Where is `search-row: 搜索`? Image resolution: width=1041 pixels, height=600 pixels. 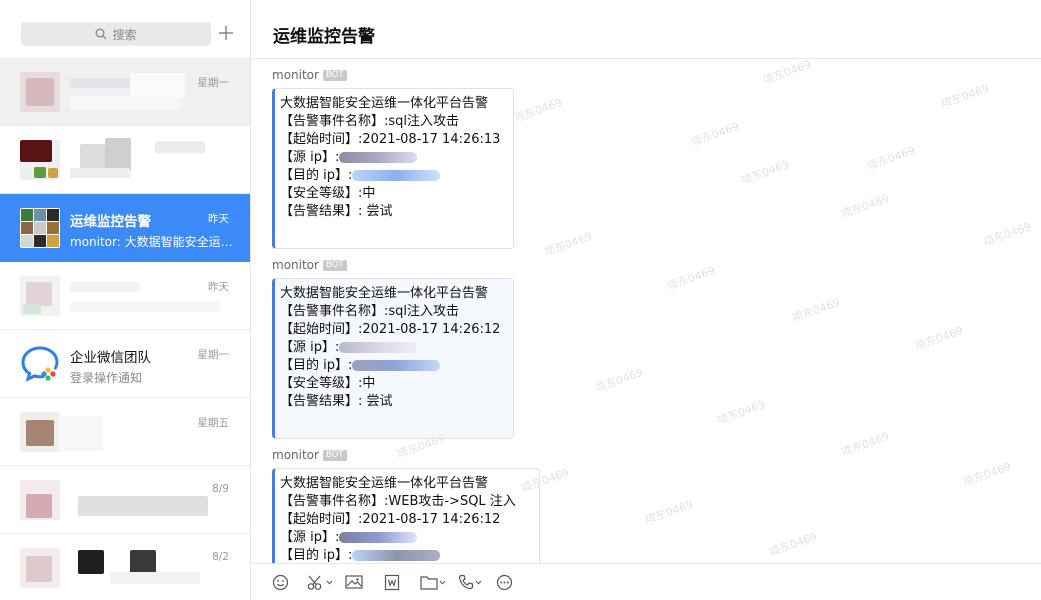
search-row: 搜索 is located at coordinates (125, 29).